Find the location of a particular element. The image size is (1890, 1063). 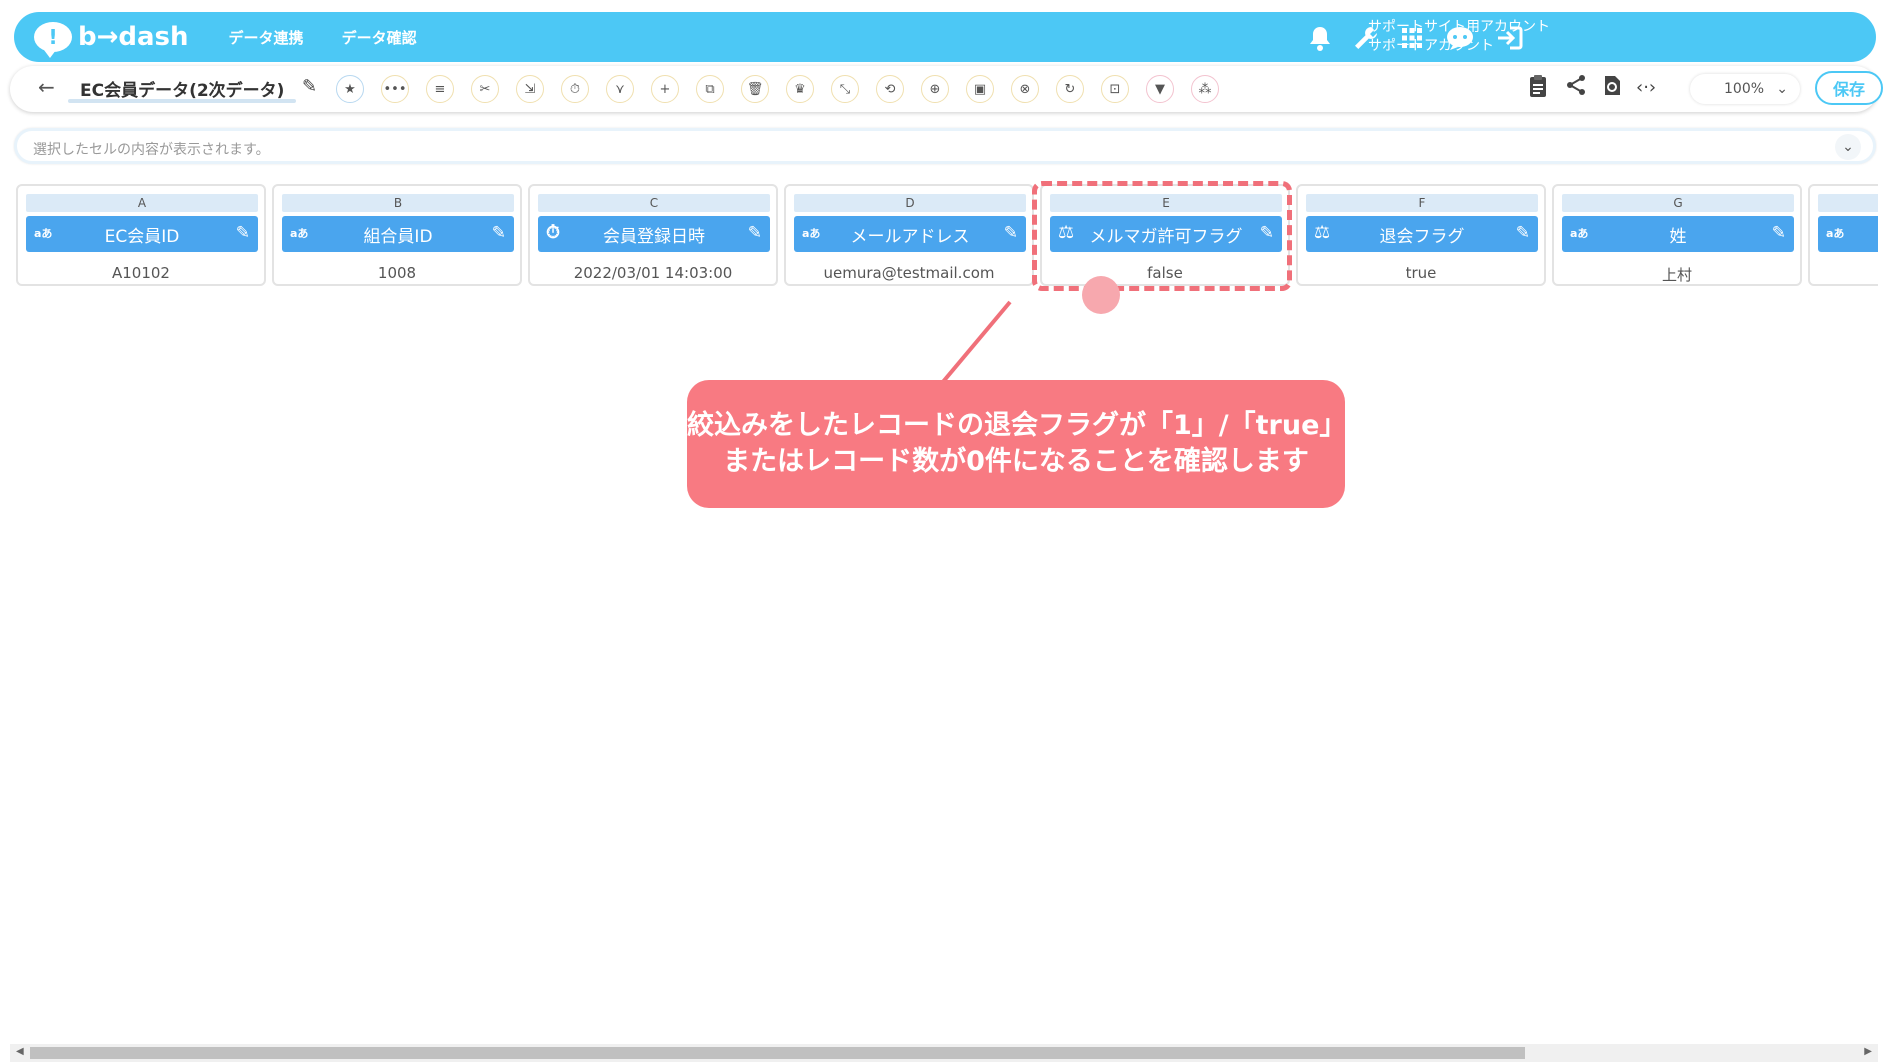

repeat-icon: ⟲ is located at coordinates (890, 89).